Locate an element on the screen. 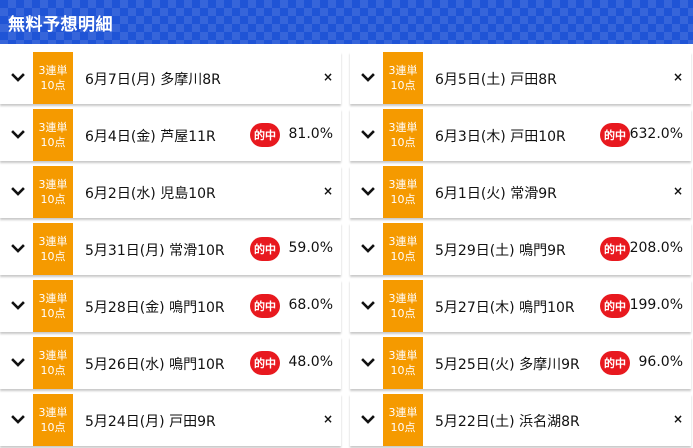 The width and height of the screenshot is (693, 448). return-rate: 96.0% is located at coordinates (660, 362).